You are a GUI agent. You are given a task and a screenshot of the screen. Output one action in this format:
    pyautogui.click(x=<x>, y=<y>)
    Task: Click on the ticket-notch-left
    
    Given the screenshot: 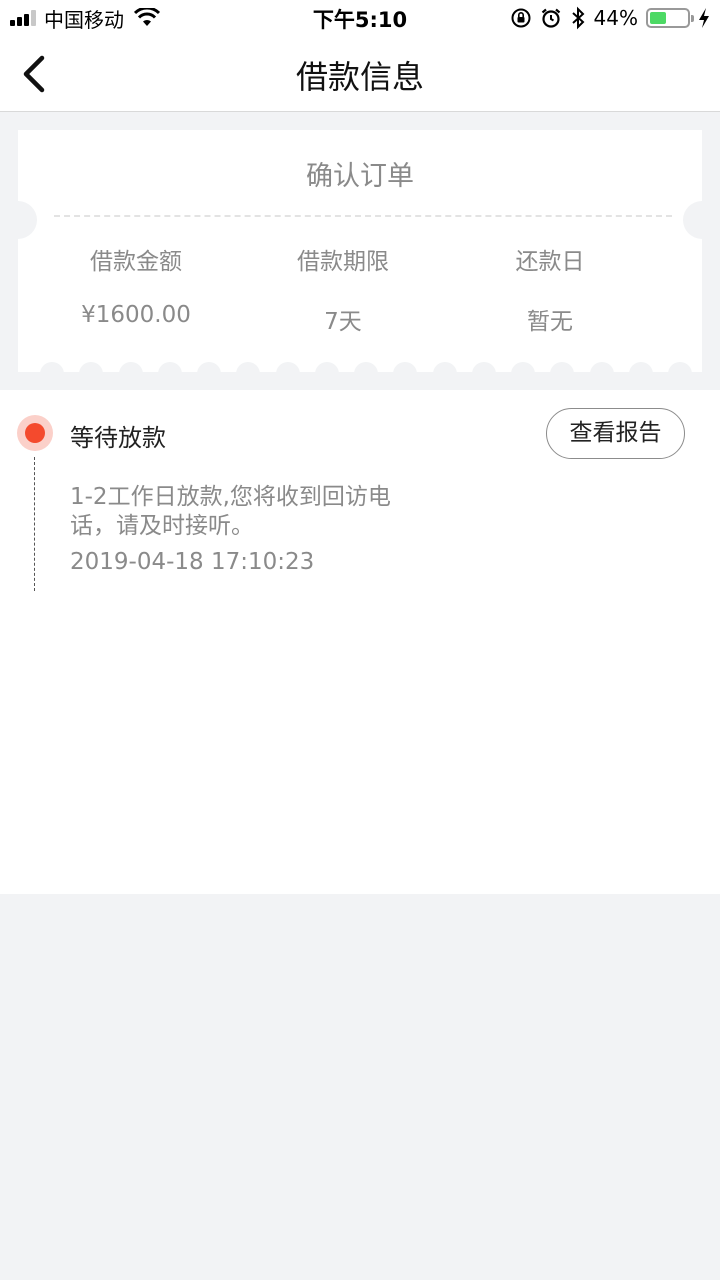 What is the action you would take?
    pyautogui.click(x=18, y=220)
    